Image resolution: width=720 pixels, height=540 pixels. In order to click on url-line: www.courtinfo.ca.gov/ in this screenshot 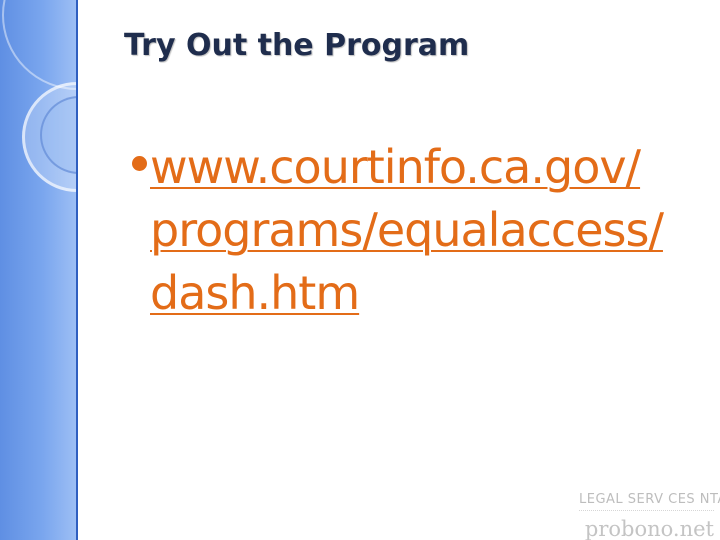, I will do `click(395, 167)`.